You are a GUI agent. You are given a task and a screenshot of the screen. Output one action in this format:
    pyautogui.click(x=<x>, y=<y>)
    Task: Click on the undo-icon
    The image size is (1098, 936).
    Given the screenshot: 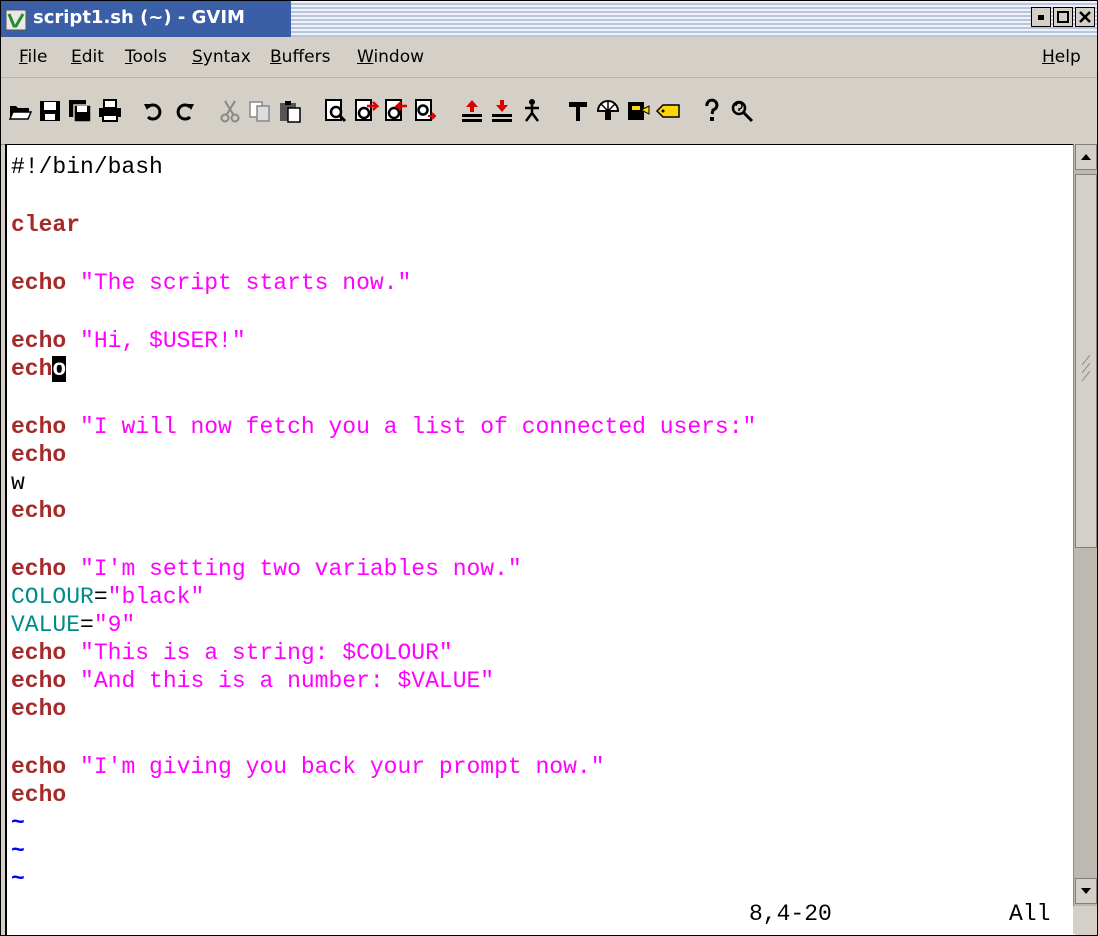 What is the action you would take?
    pyautogui.click(x=154, y=111)
    